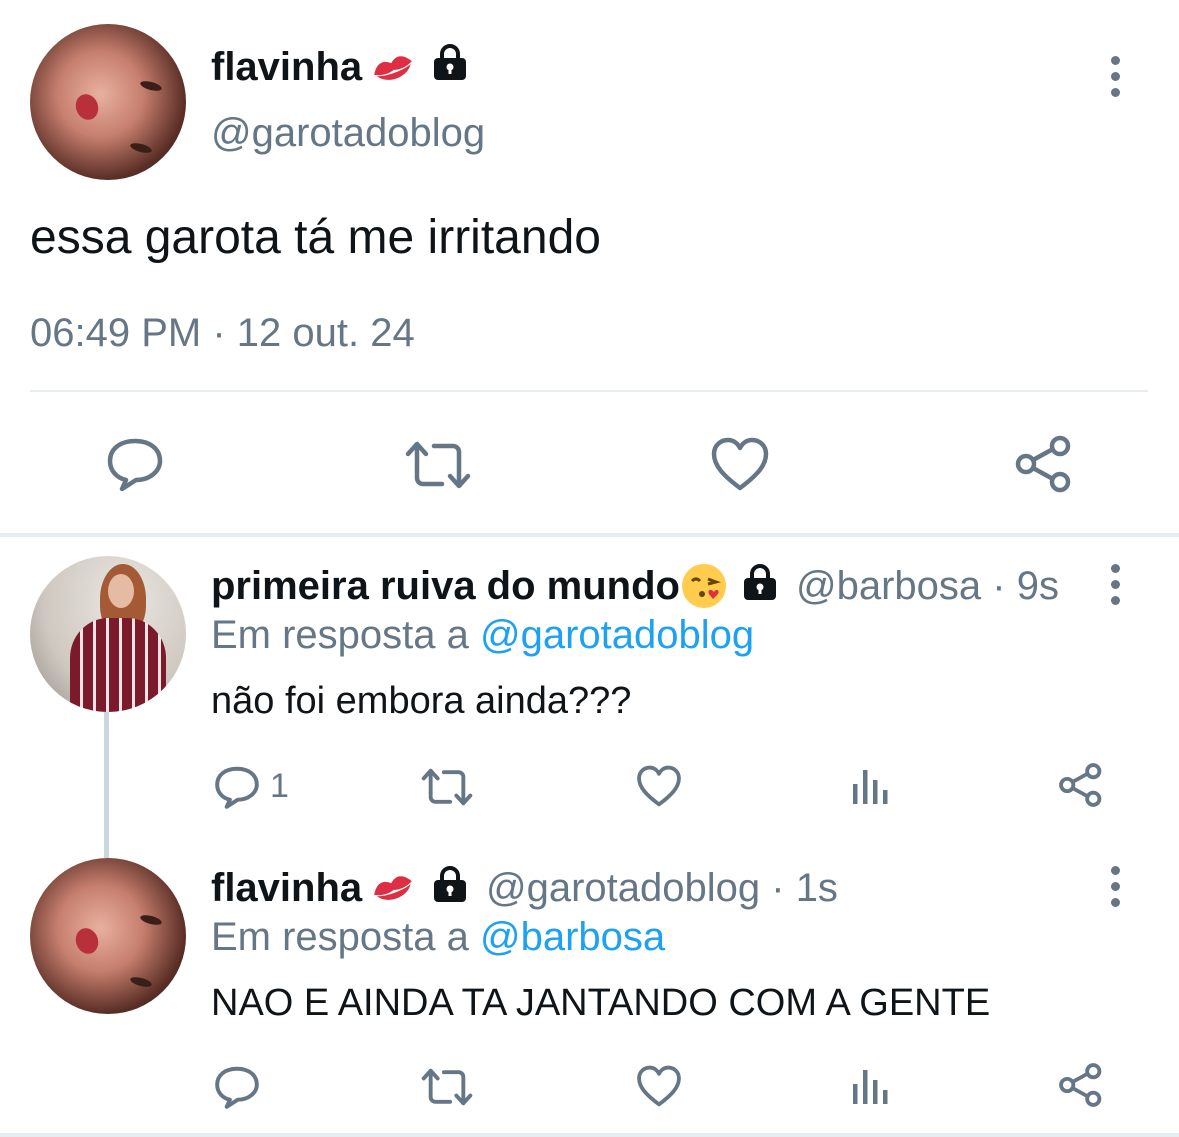  I want to click on tweet-timestamp: 06:49 PM · 12 out. 24, so click(222, 333).